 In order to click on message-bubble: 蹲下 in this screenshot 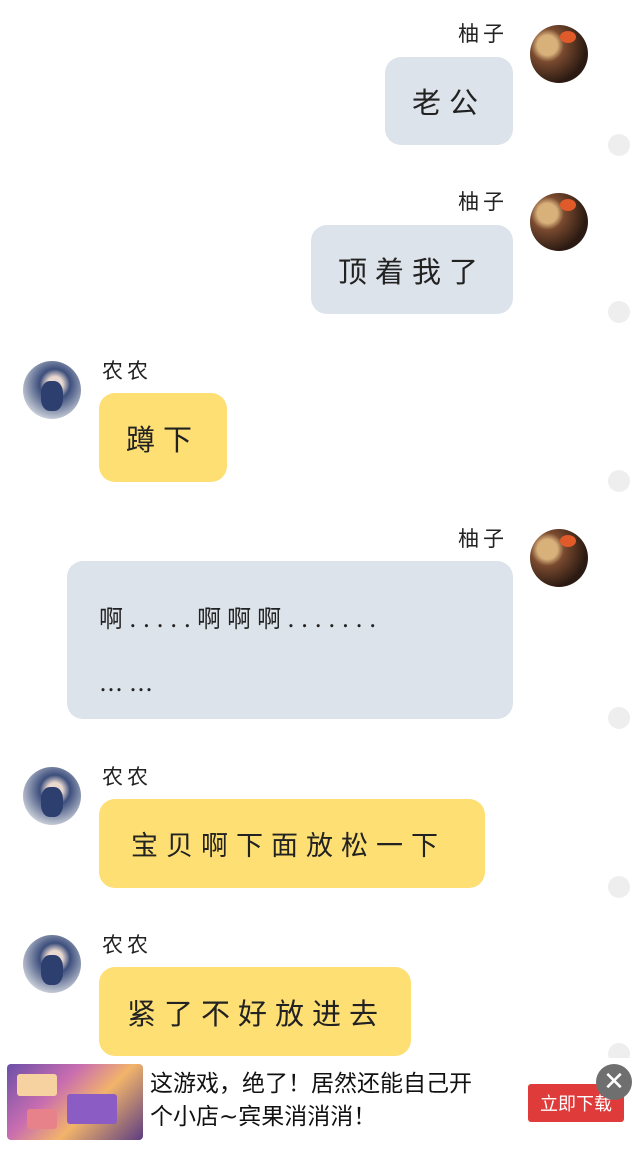, I will do `click(163, 437)`.